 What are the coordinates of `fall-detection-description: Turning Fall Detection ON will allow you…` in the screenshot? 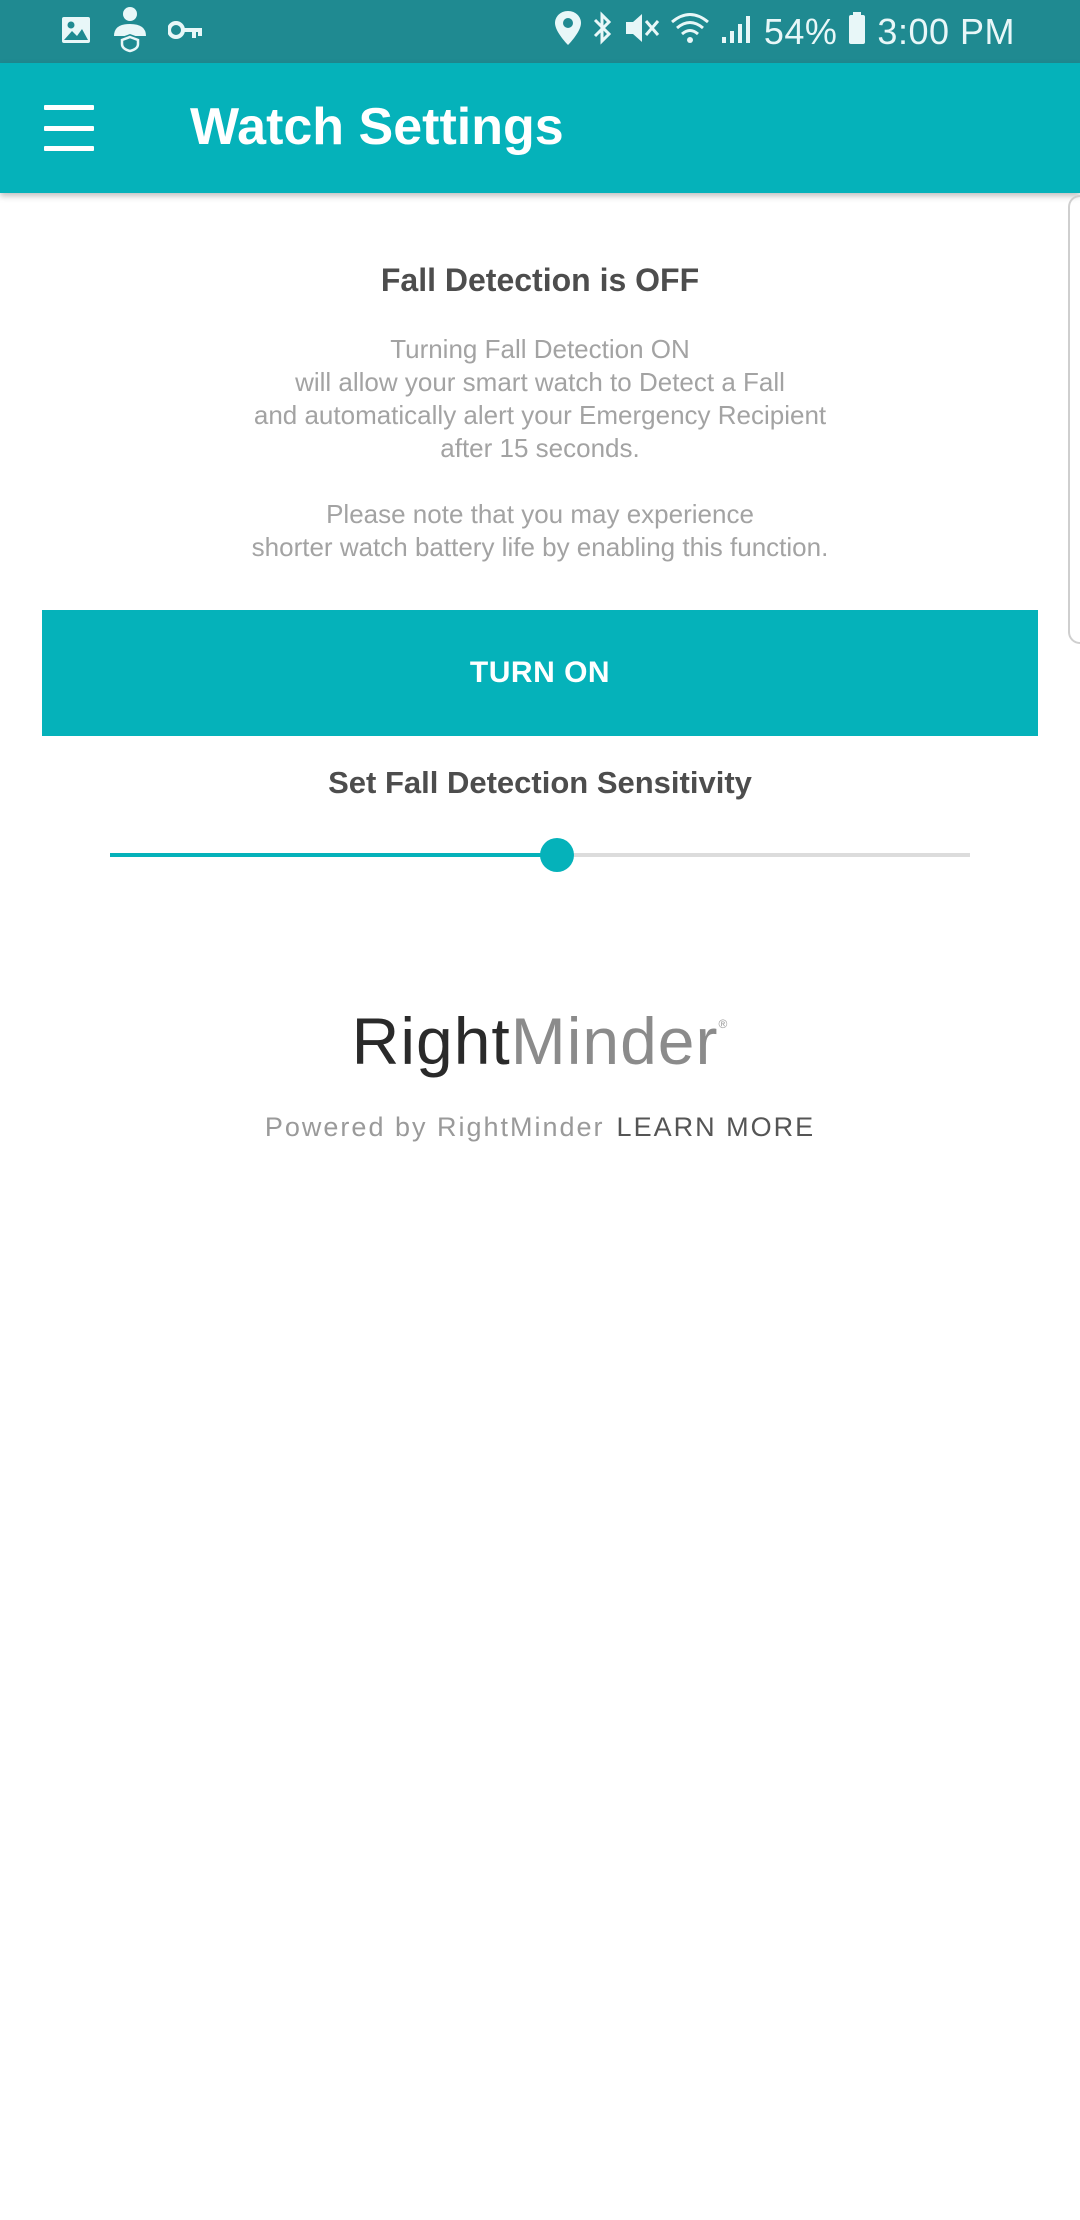 It's located at (540, 399).